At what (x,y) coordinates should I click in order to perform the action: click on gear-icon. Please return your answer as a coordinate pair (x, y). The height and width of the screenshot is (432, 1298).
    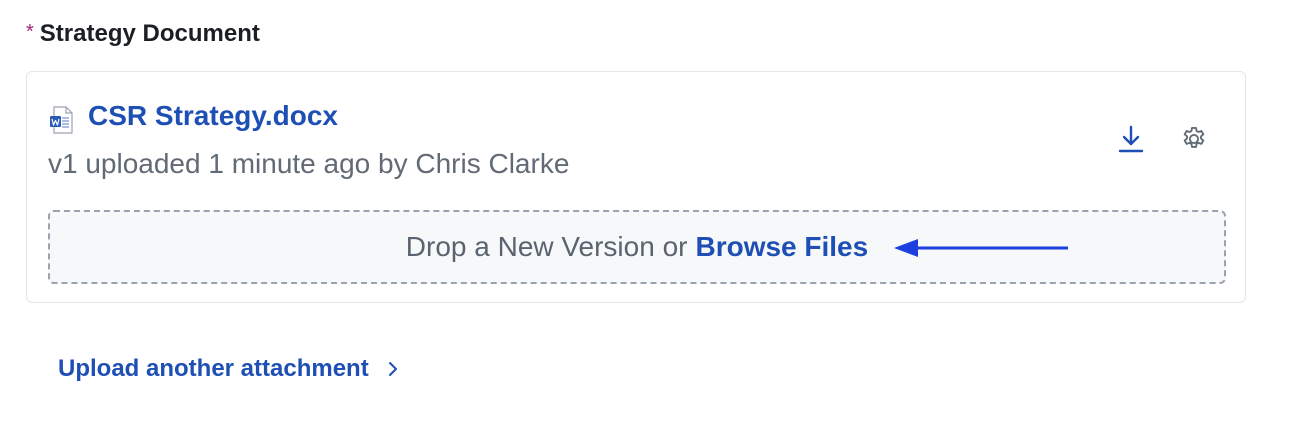
    Looking at the image, I should click on (1194, 141).